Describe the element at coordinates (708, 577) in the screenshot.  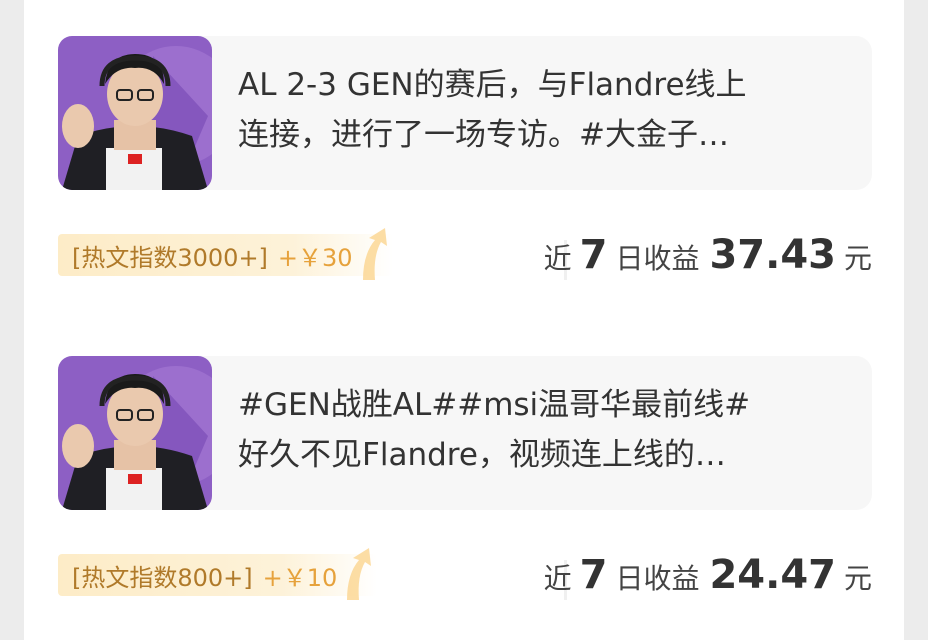
I see `seven-day-earnings: 近 7 日收益 24.47 元` at that location.